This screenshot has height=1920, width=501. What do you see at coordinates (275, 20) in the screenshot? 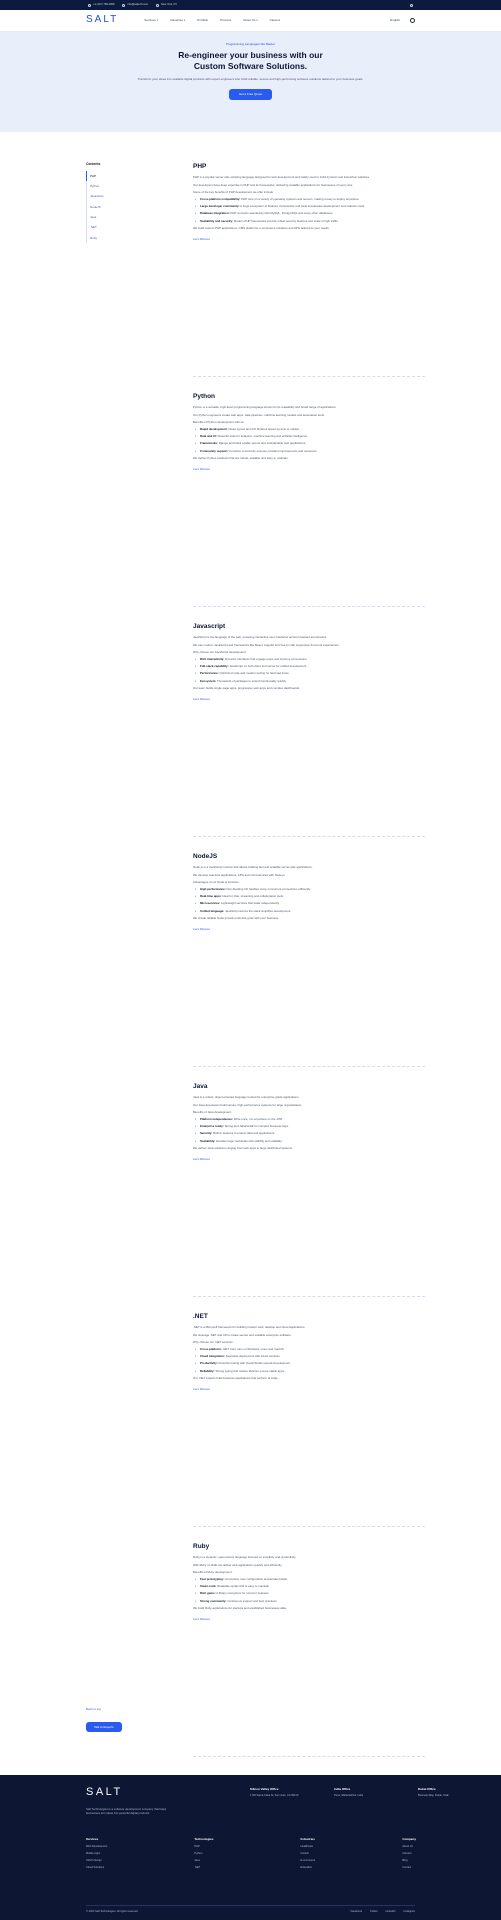
I see `nav-careers: Careers` at bounding box center [275, 20].